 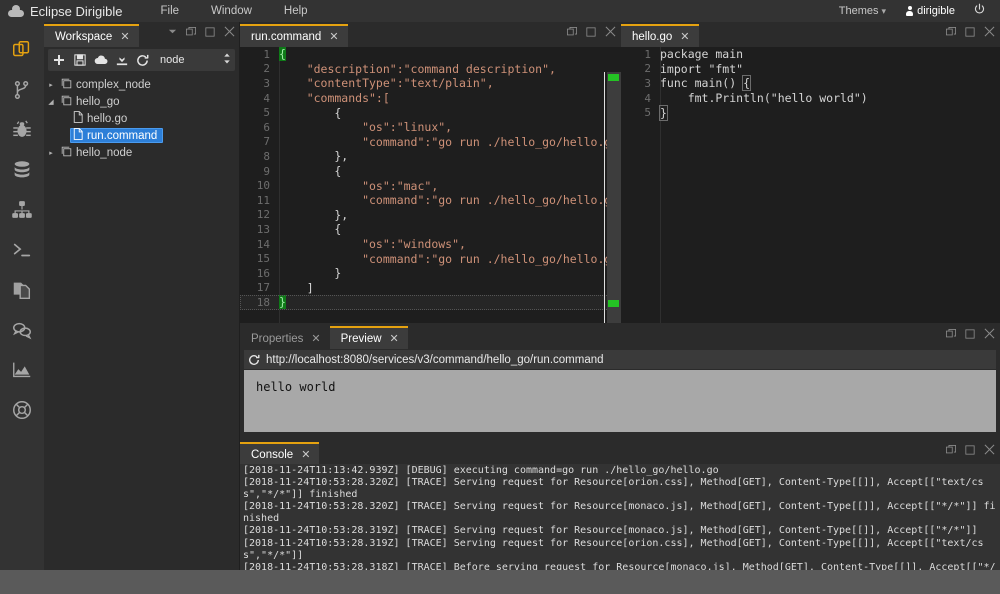 What do you see at coordinates (121, 60) in the screenshot?
I see `download-icon` at bounding box center [121, 60].